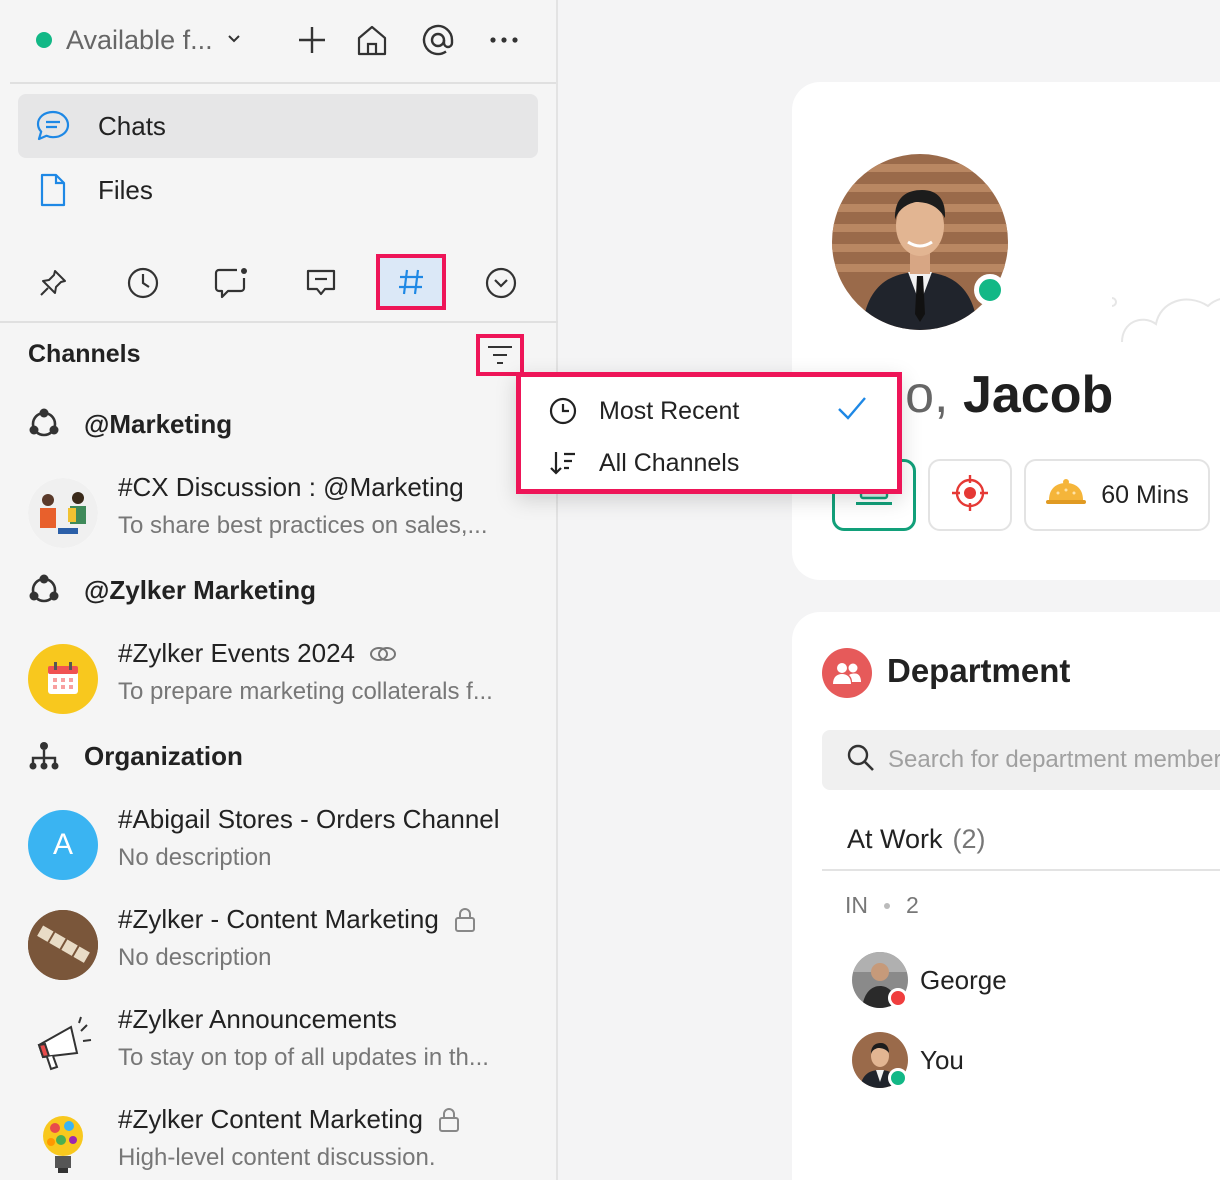 The height and width of the screenshot is (1180, 1220). I want to click on checkmark-icon, so click(852, 410).